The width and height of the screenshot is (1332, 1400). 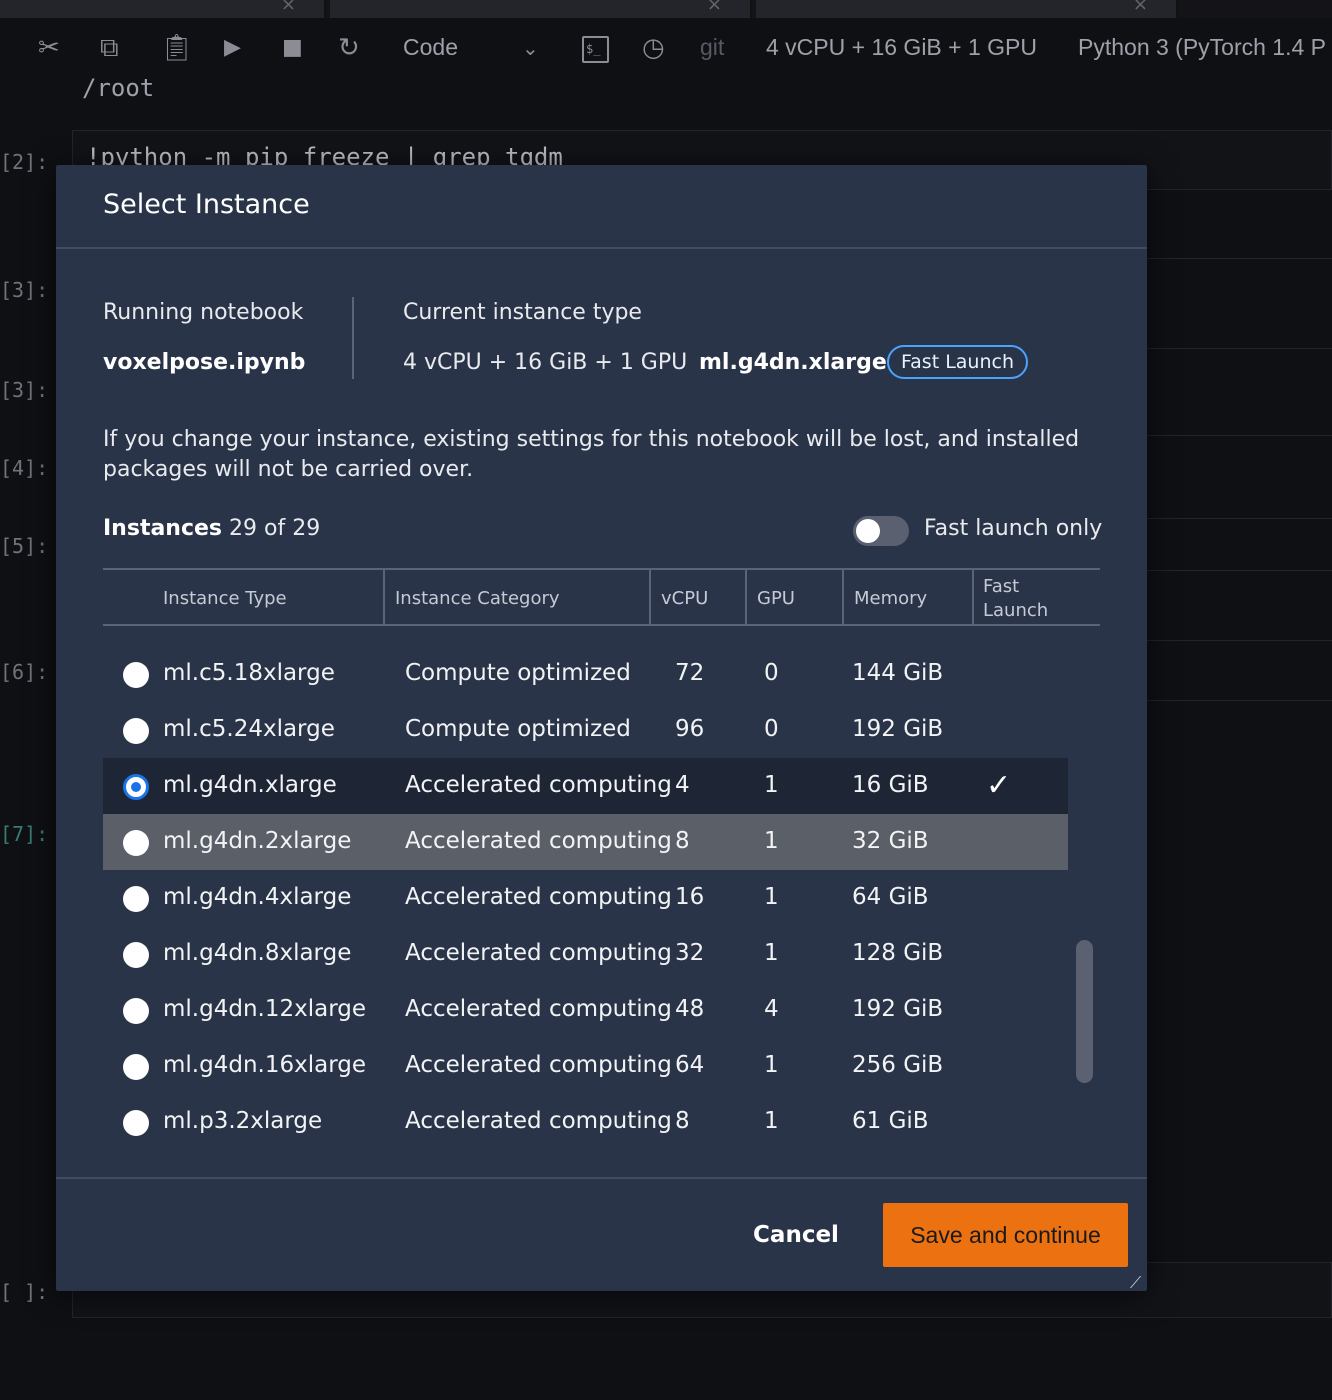 What do you see at coordinates (353, 338) in the screenshot?
I see `divider` at bounding box center [353, 338].